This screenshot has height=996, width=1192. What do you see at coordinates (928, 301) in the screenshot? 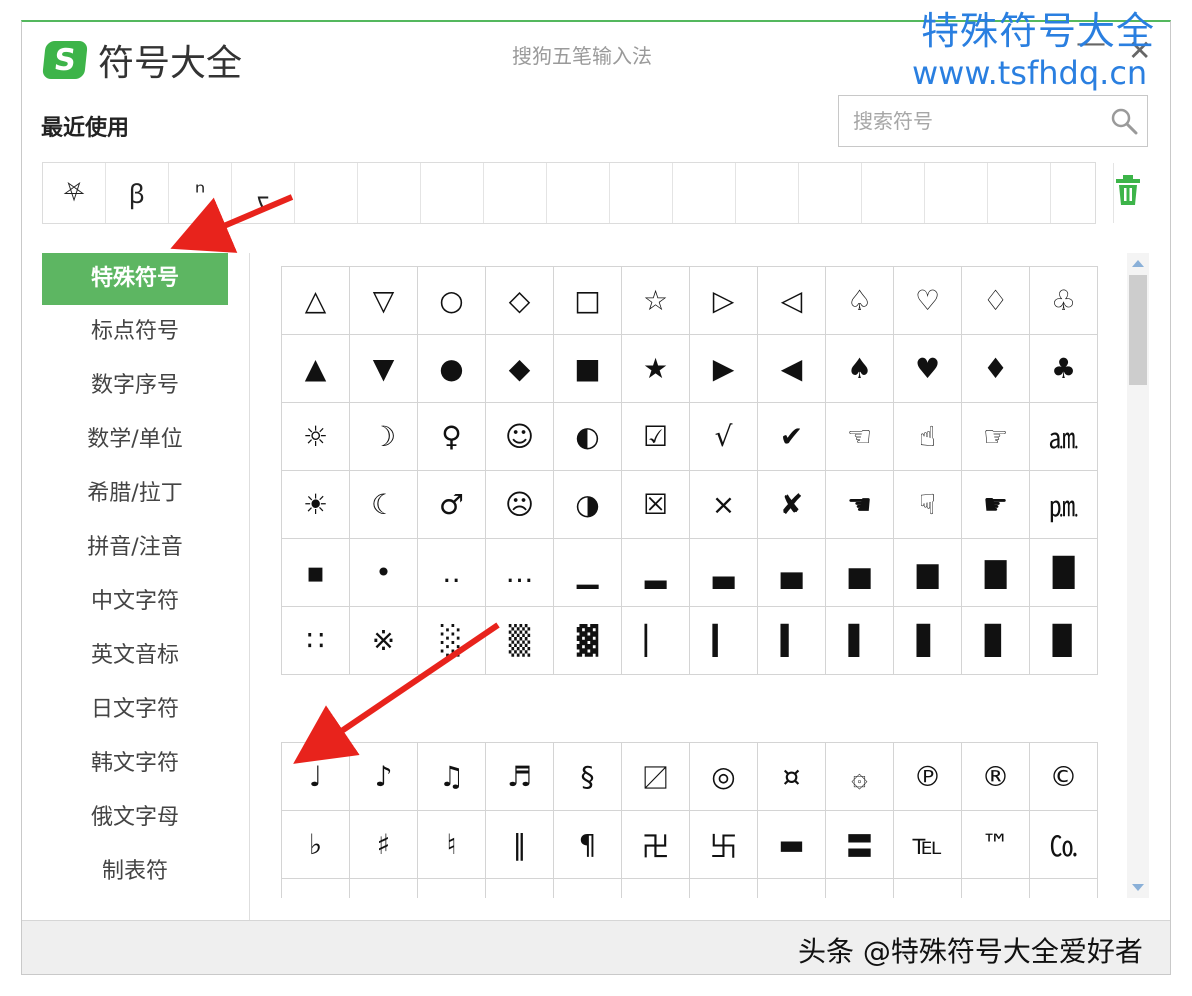
I see `symbol-cell: ♡` at bounding box center [928, 301].